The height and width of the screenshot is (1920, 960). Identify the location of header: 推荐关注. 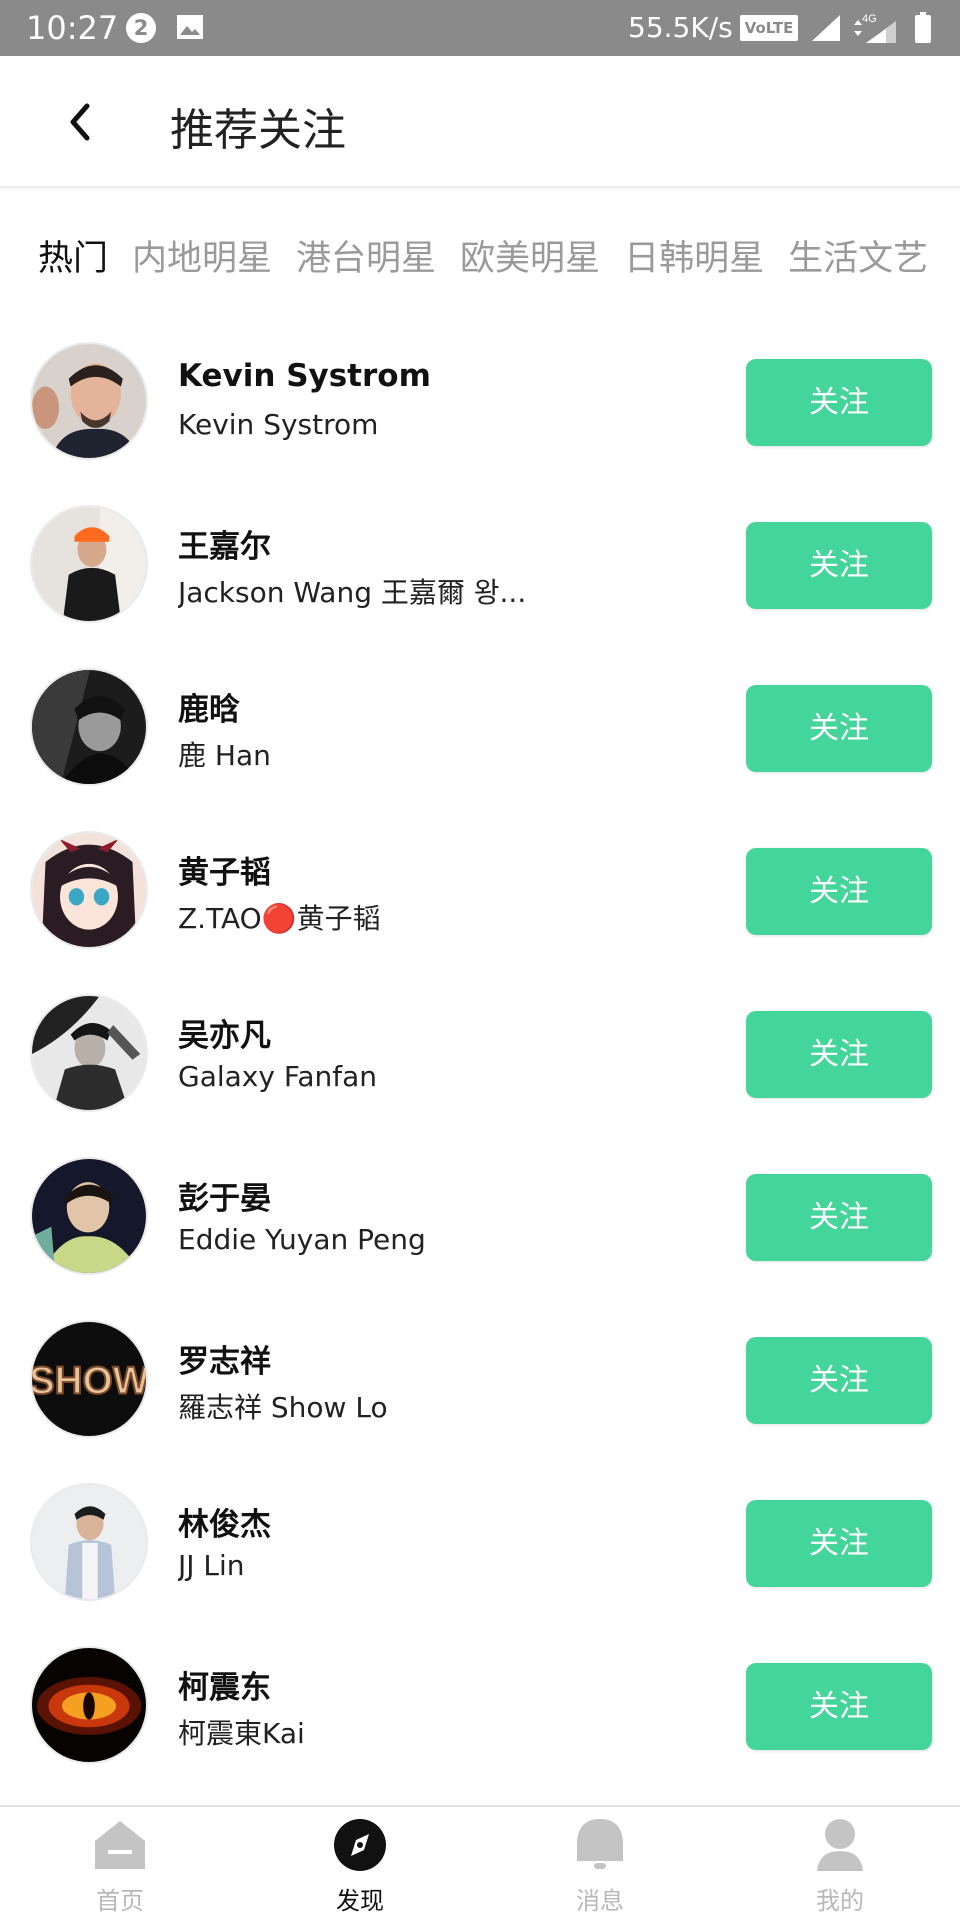
(480, 122).